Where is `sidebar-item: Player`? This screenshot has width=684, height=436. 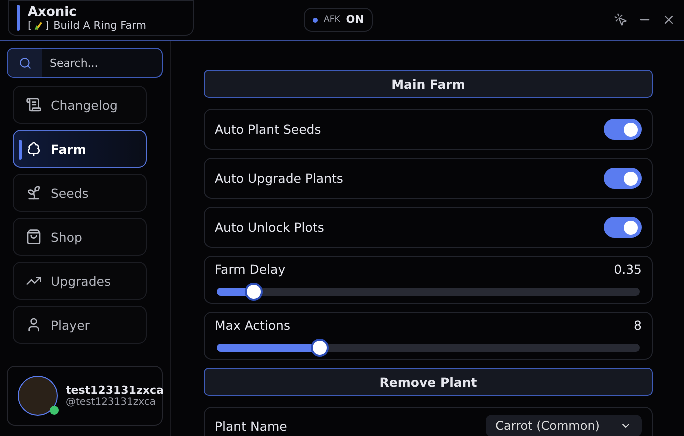 sidebar-item: Player is located at coordinates (80, 325).